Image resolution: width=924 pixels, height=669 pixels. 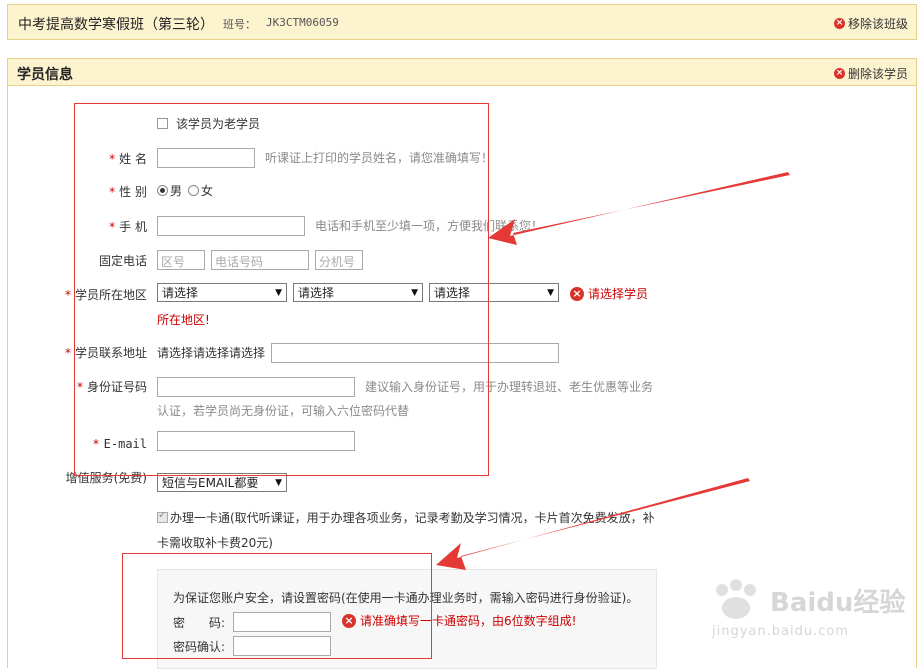 I want to click on watermark-brand: Baidu经验, so click(x=838, y=602).